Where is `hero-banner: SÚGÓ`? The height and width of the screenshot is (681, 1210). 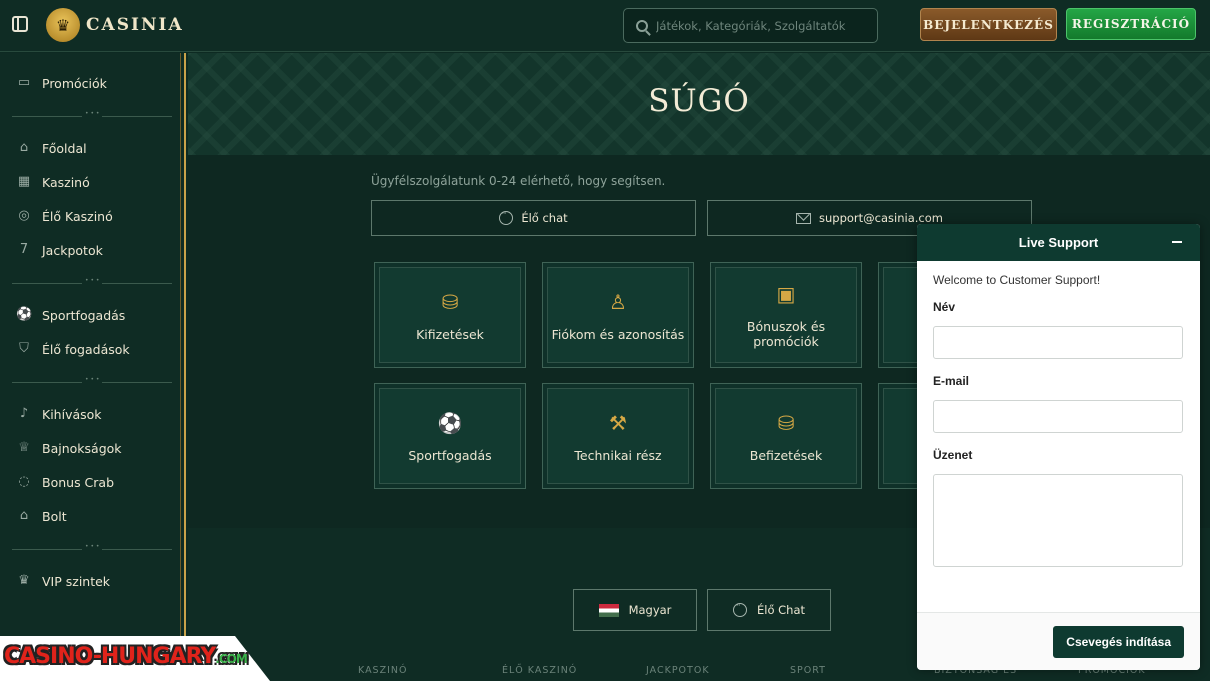
hero-banner: SÚGÓ is located at coordinates (699, 104).